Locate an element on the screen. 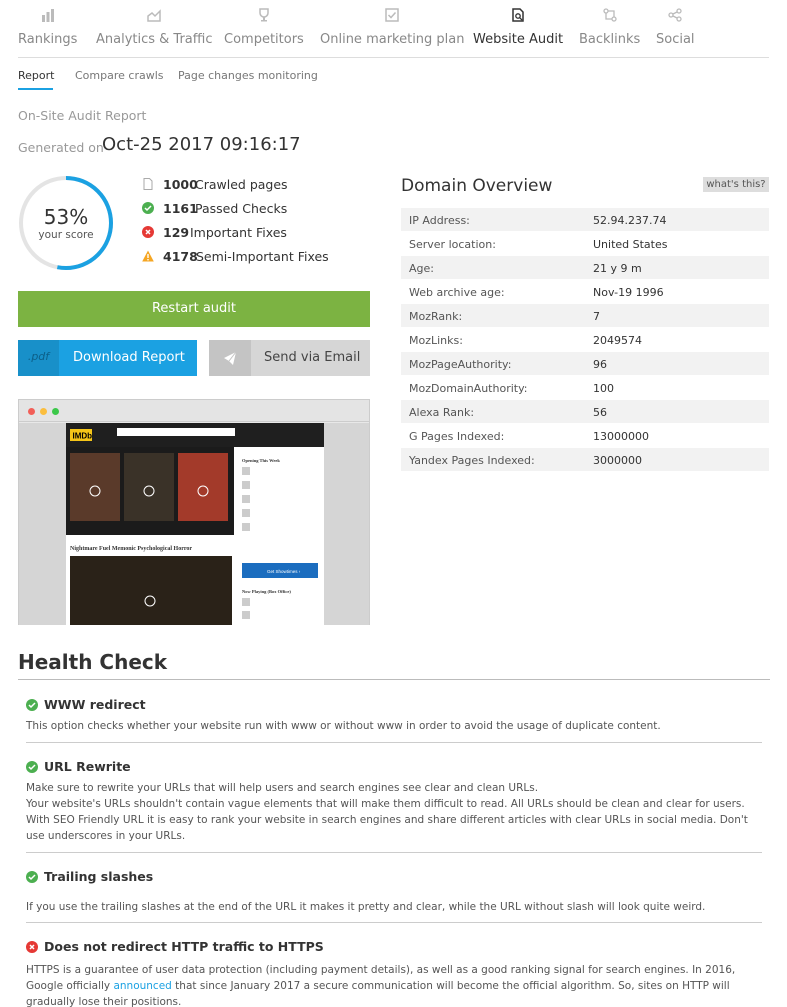 The height and width of the screenshot is (1007, 787). generated-label: Generated on is located at coordinates (61, 147).